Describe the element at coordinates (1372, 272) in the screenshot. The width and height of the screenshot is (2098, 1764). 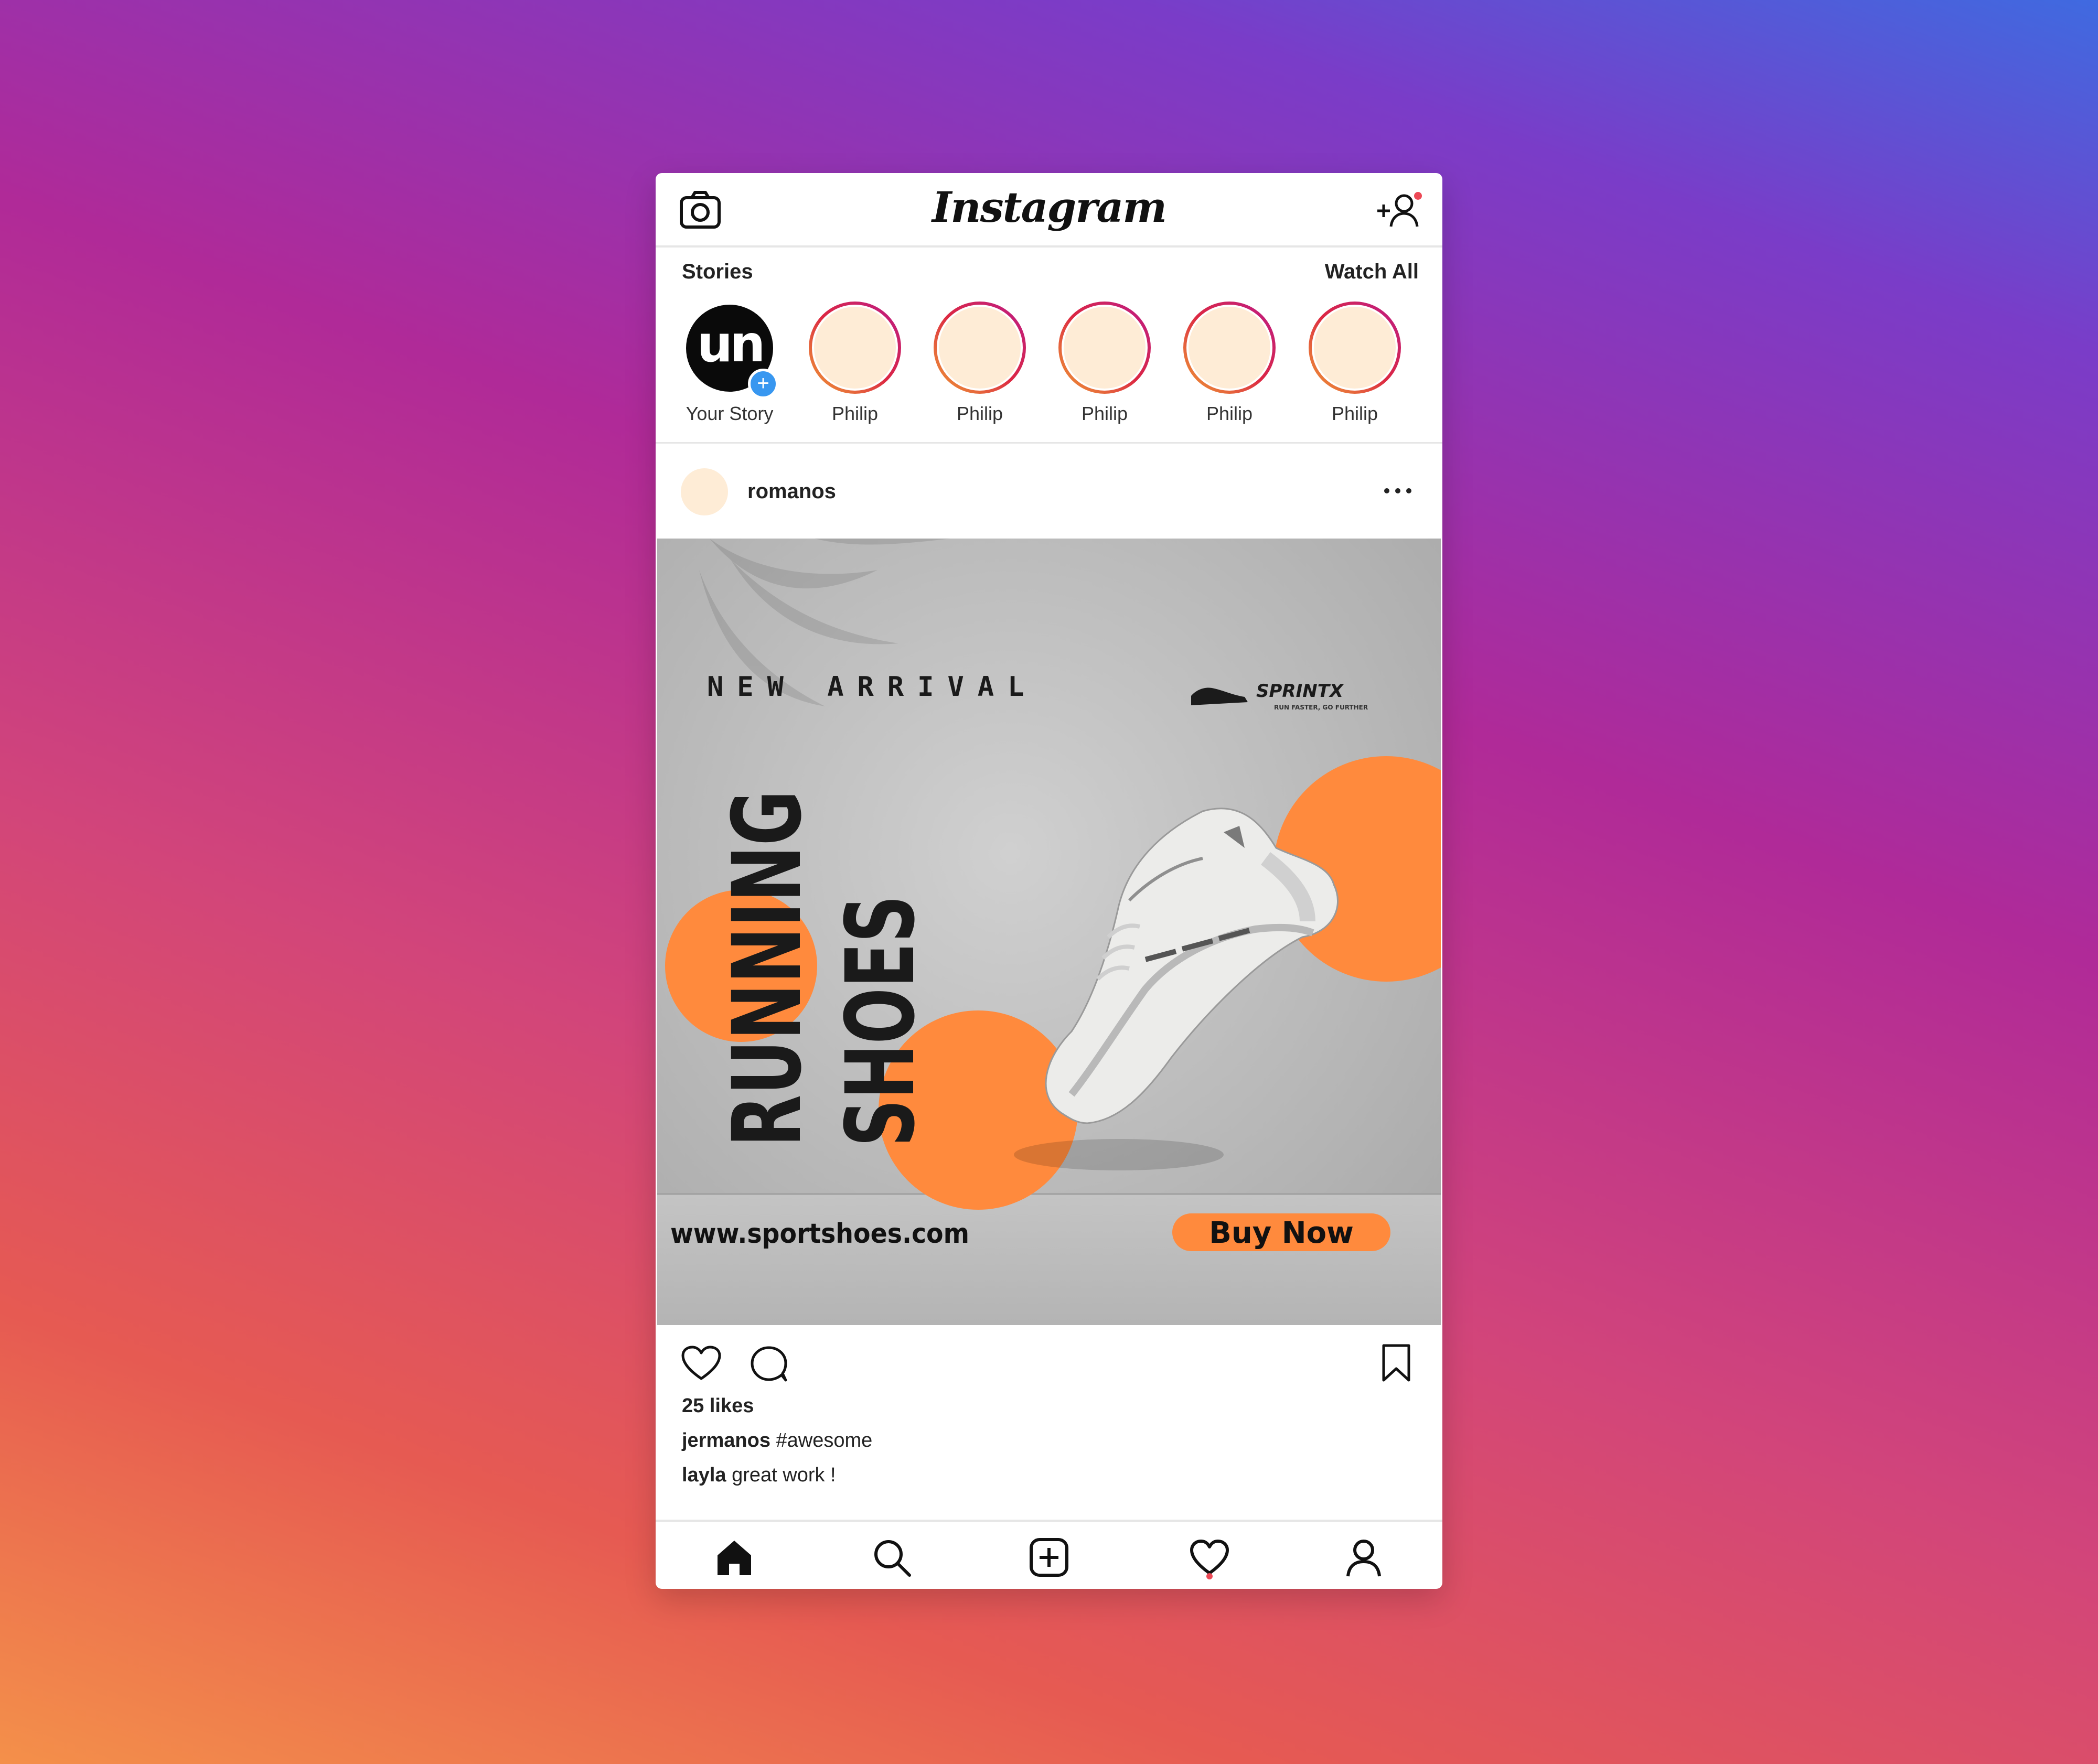
I see `watch-all-link: Watch All` at that location.